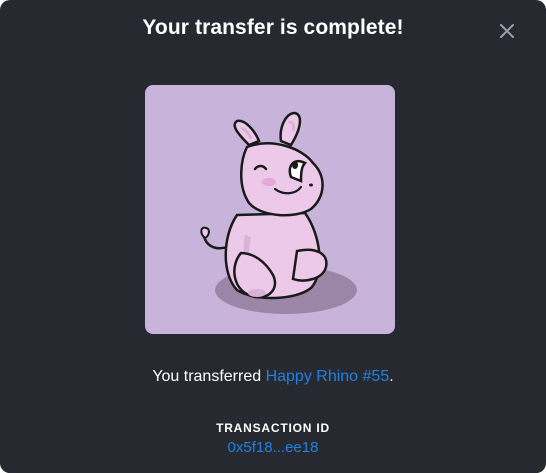  I want to click on transfer-message: You transferred Happy Rhino #55., so click(273, 377).